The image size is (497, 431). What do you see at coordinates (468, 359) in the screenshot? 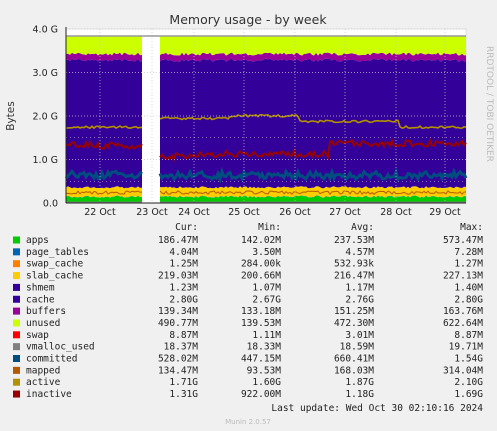
I see `legend-max-committed: 1.54G` at bounding box center [468, 359].